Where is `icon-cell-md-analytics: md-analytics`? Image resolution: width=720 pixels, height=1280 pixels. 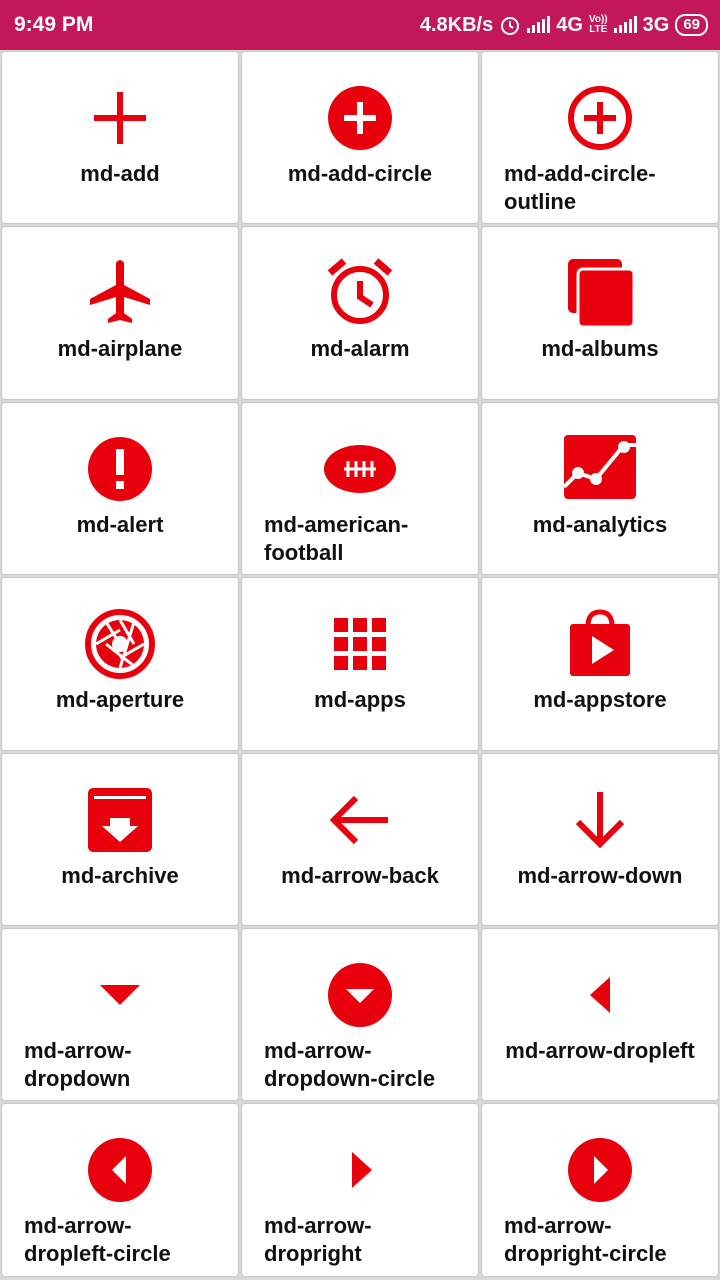 icon-cell-md-analytics: md-analytics is located at coordinates (600, 488).